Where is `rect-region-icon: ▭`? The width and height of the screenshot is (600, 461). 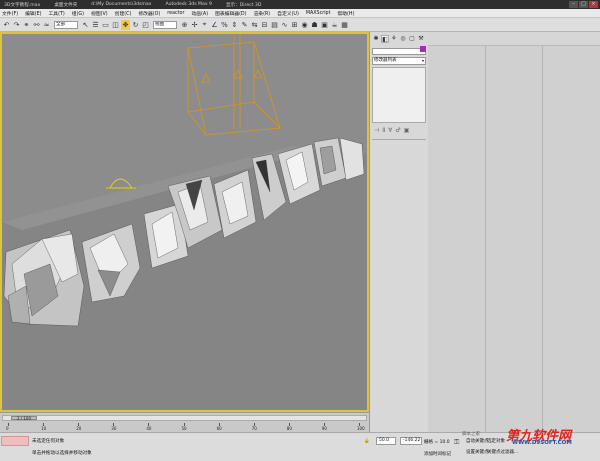 rect-region-icon: ▭ is located at coordinates (105, 25).